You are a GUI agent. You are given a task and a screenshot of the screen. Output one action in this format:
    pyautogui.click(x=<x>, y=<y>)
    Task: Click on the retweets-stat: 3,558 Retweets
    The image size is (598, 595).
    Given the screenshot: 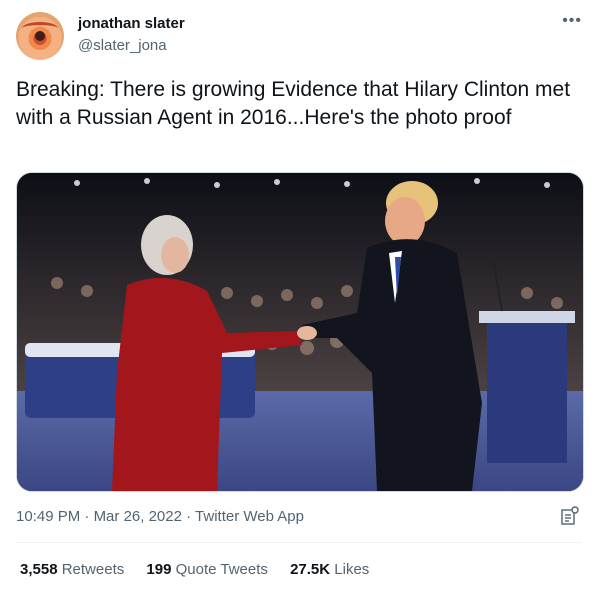 What is the action you would take?
    pyautogui.click(x=72, y=569)
    